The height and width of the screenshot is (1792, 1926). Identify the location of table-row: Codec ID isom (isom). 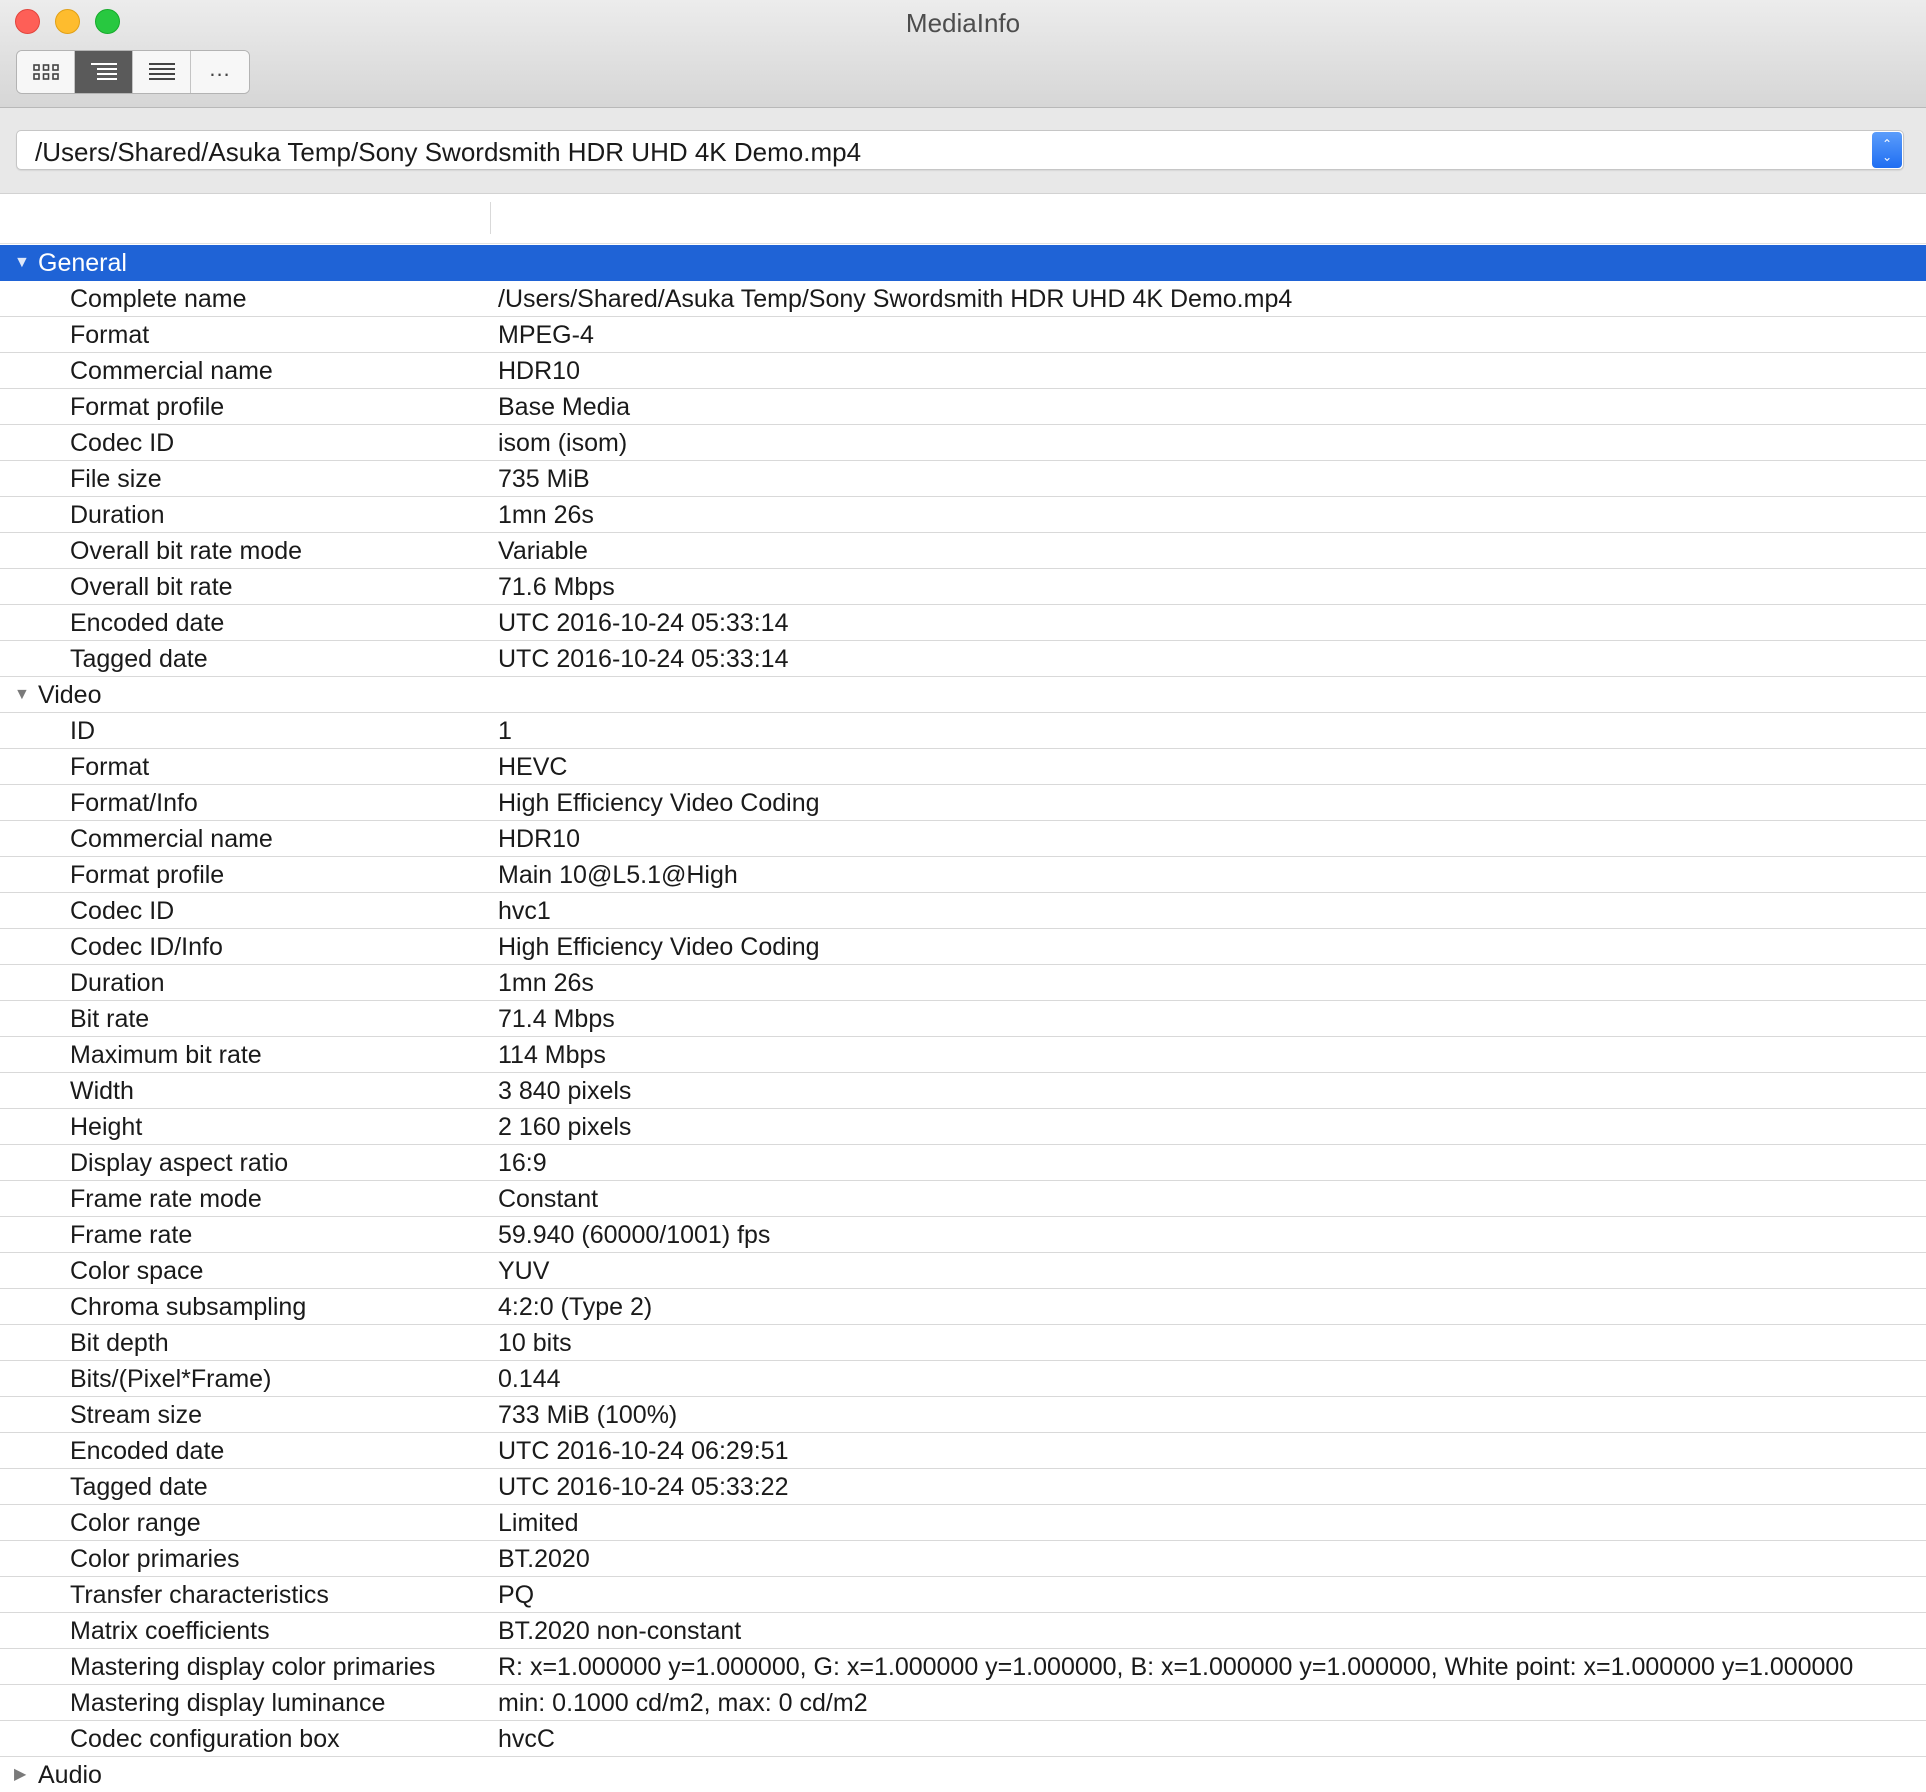
(963, 443).